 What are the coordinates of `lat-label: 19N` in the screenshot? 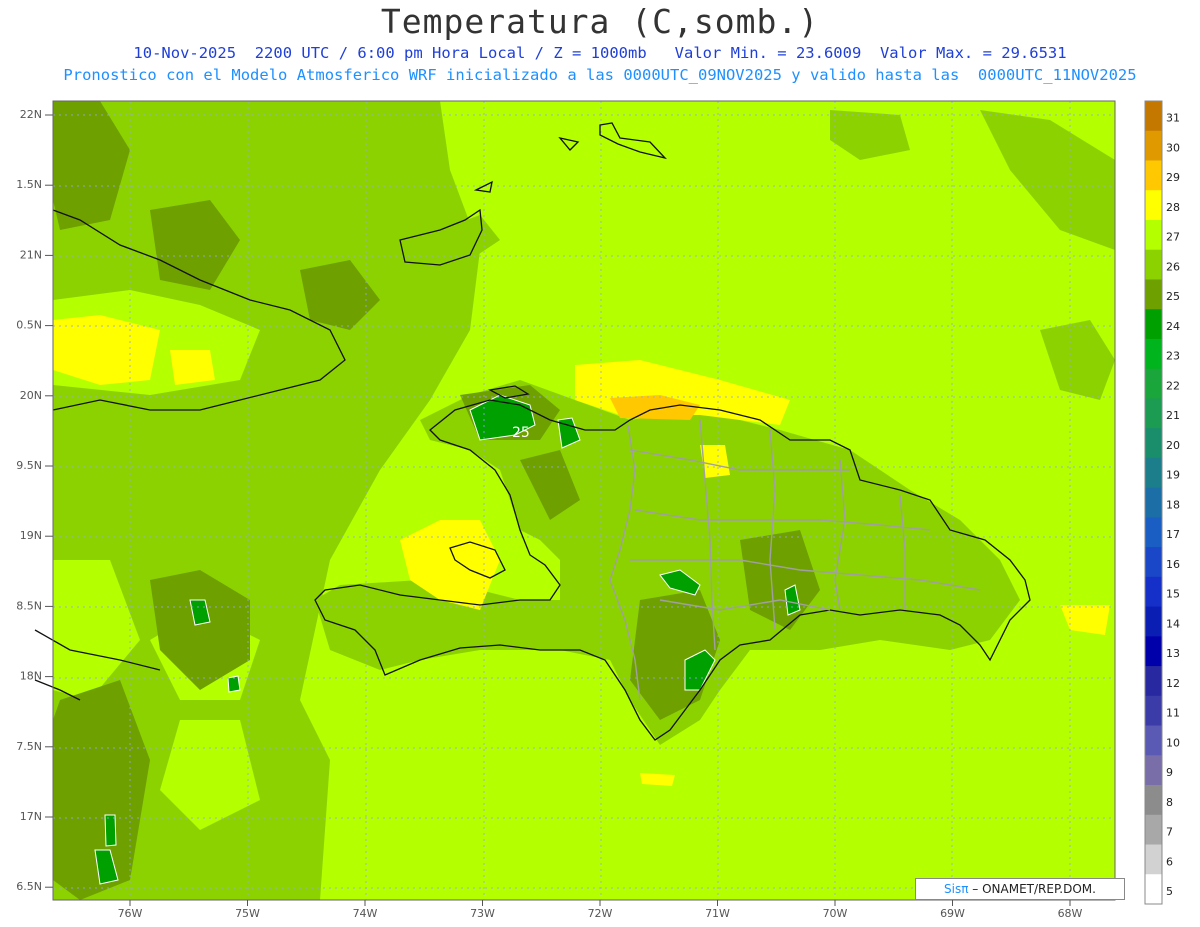 It's located at (31, 535).